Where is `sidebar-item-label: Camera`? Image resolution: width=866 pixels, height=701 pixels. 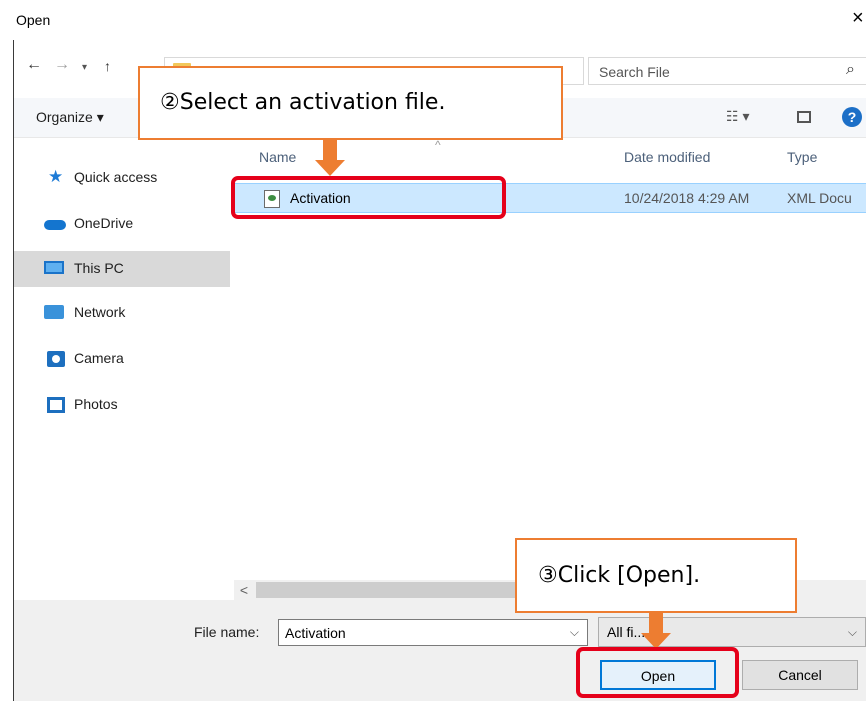
sidebar-item-label: Camera is located at coordinates (99, 358).